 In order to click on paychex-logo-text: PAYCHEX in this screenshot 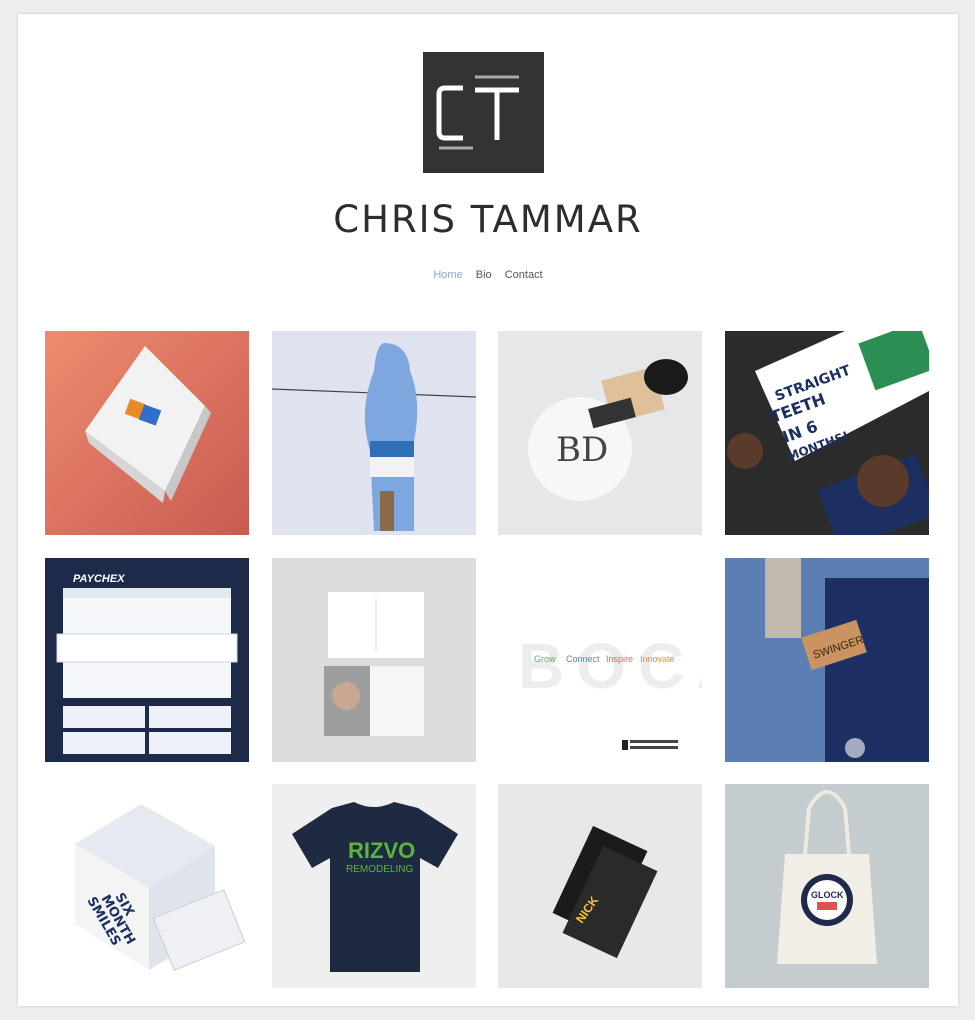, I will do `click(99, 579)`.